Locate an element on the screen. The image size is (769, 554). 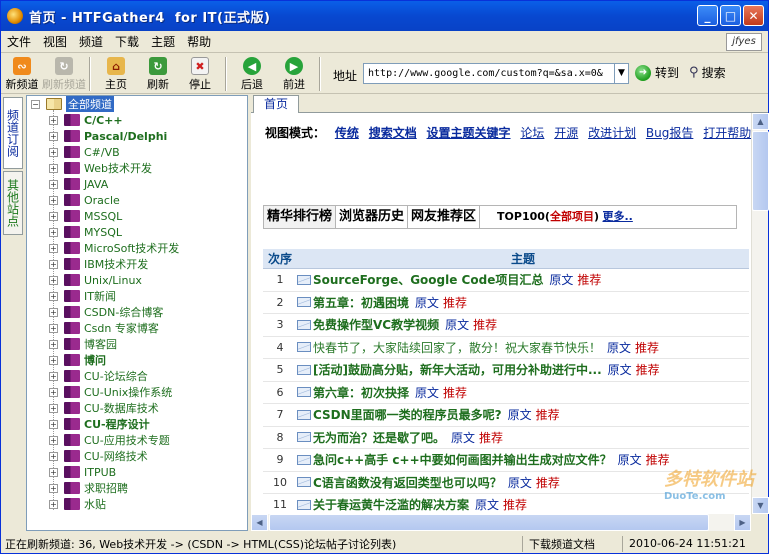
scroll-up-button: ▲ is located at coordinates (760, 121).